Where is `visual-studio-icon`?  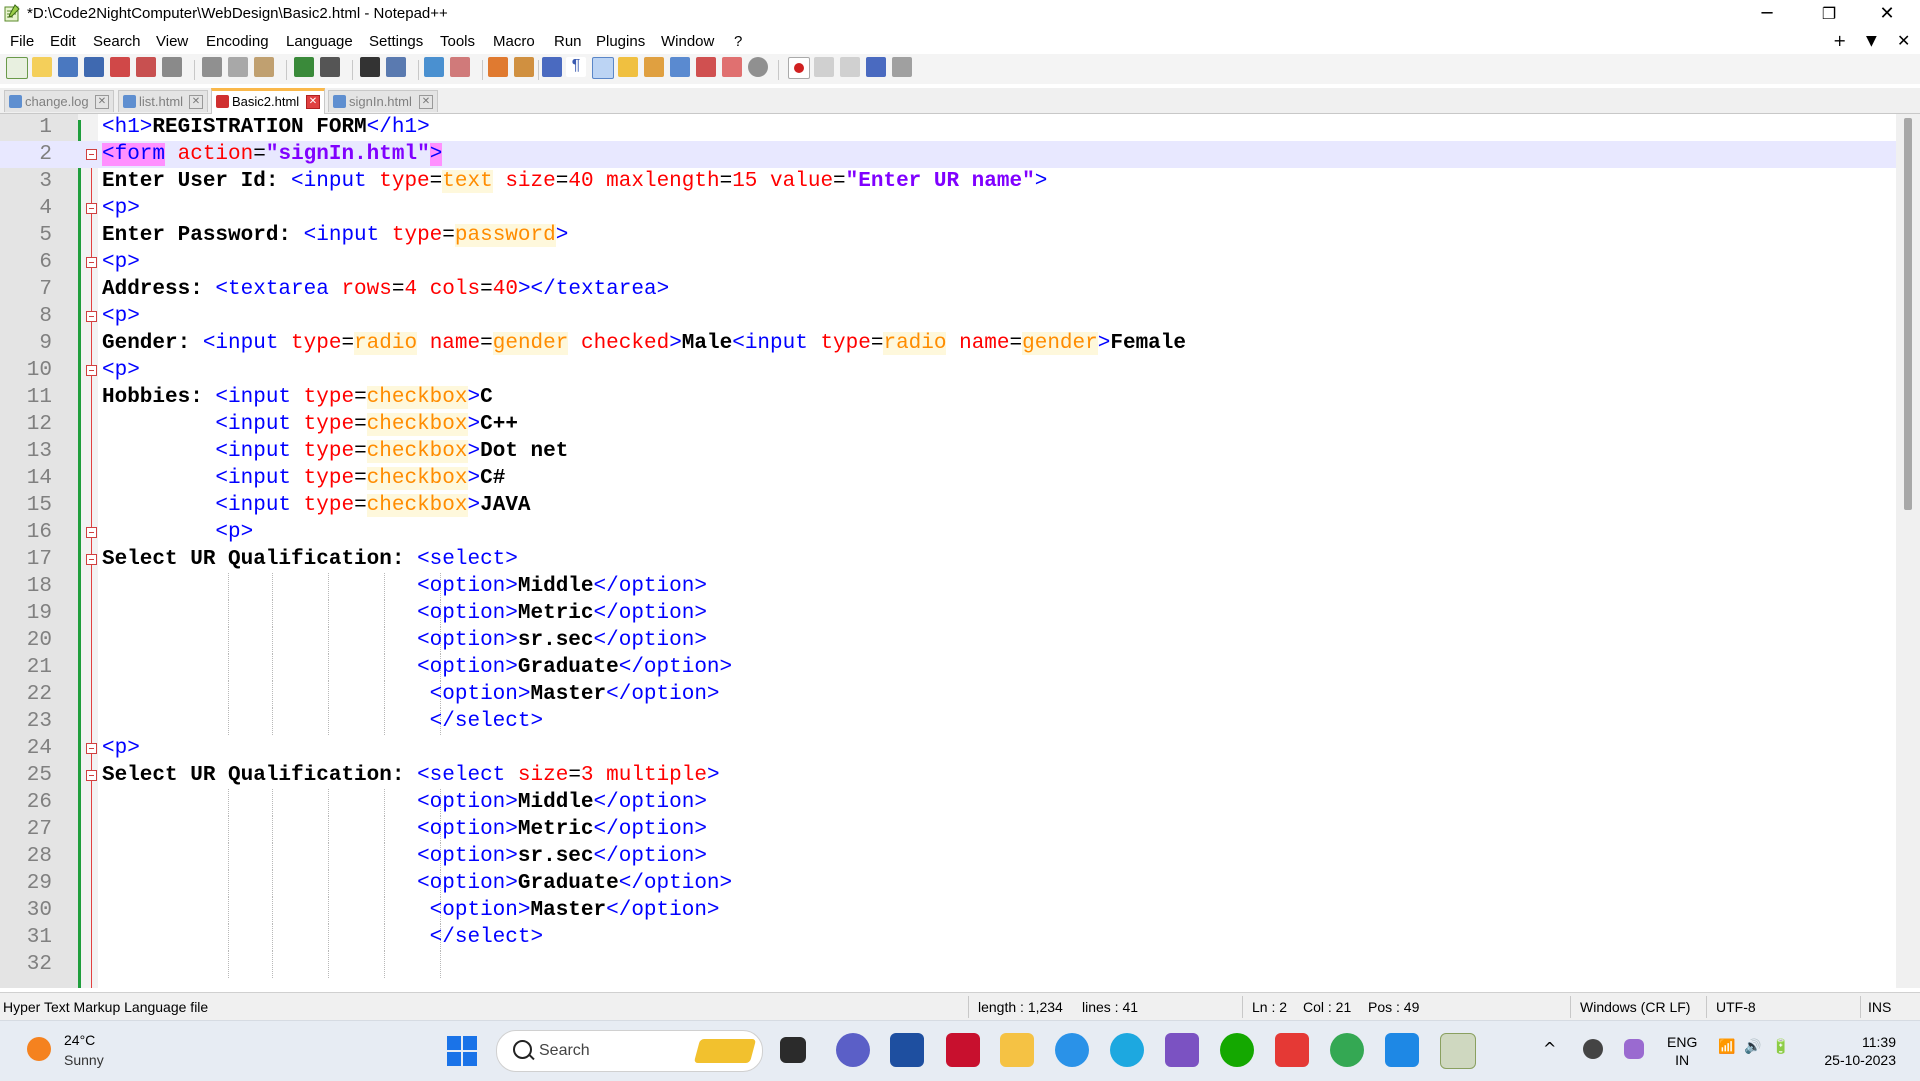
visual-studio-icon is located at coordinates (1182, 1050).